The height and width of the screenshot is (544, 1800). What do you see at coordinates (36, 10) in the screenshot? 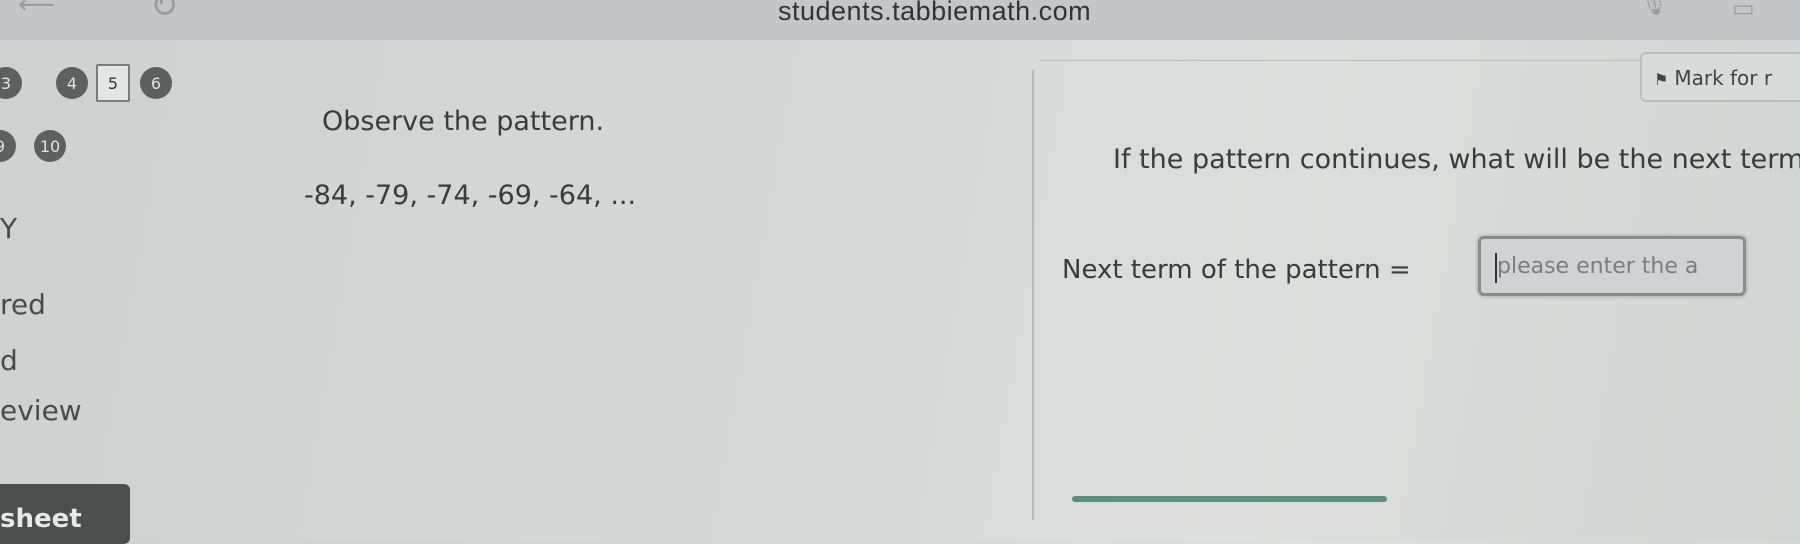
I see `back-arrow-icon: ⟵` at bounding box center [36, 10].